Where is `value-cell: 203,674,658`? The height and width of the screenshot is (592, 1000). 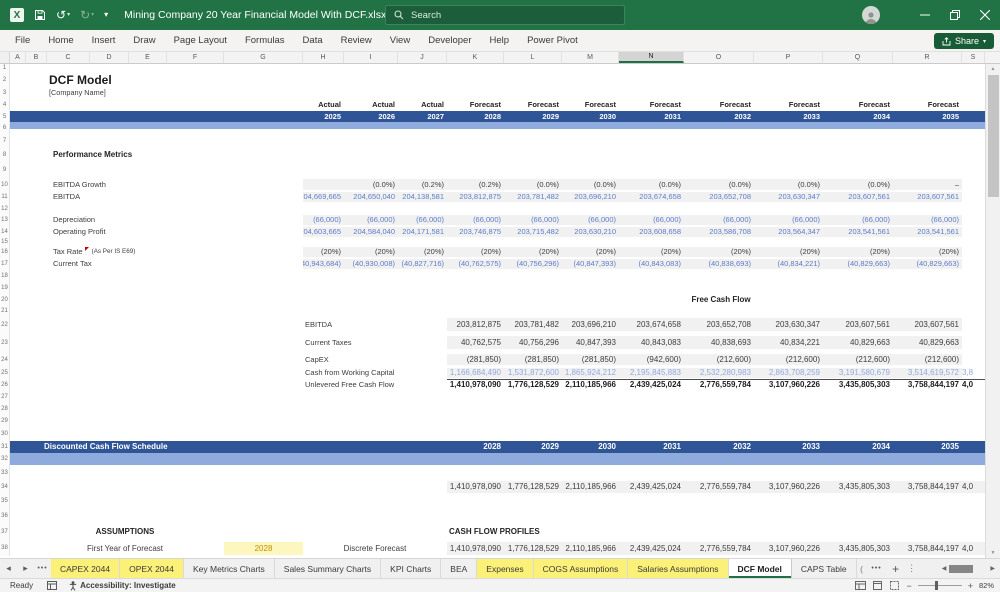 value-cell: 203,674,658 is located at coordinates (651, 324).